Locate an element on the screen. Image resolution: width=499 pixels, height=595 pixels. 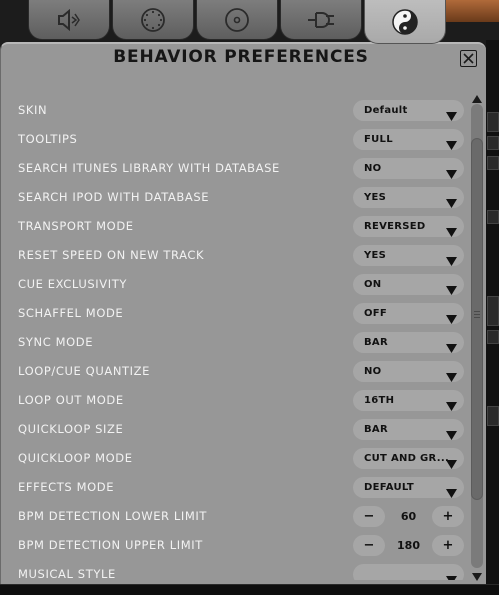
setting-dropdown is located at coordinates (408, 572).